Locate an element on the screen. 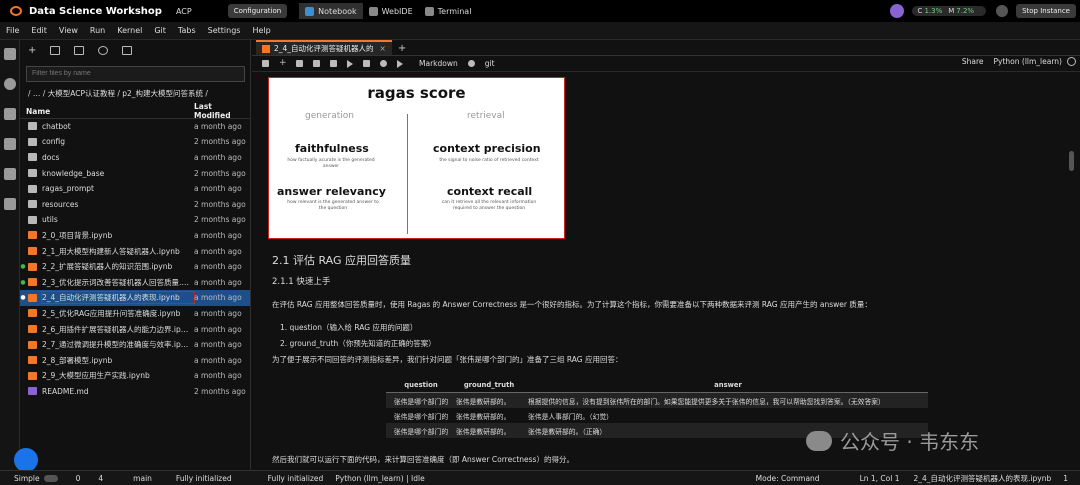 The height and width of the screenshot is (485, 1080). file-row: ● 2_3_优化提示词改善答疑机器人回答质量.ipynb a month ago is located at coordinates (135, 282).